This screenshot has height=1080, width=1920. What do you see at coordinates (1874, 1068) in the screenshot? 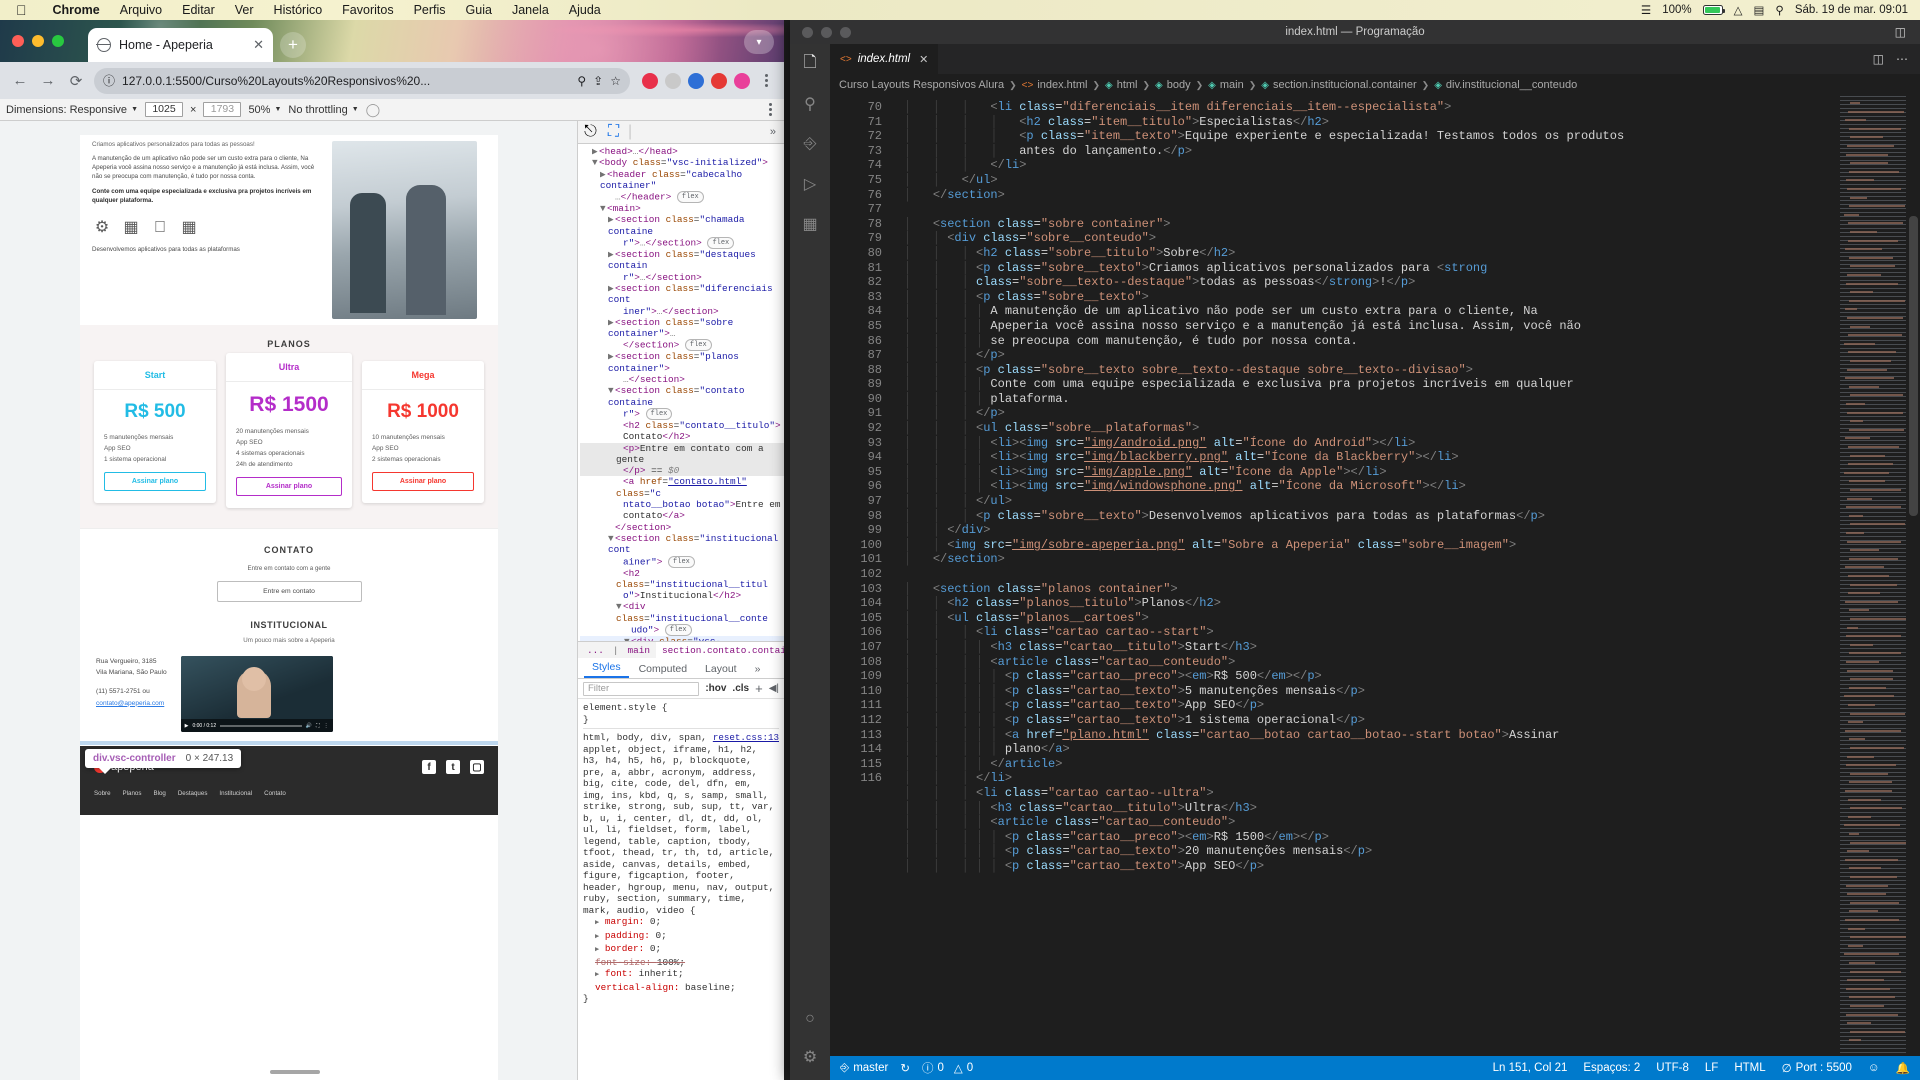
I see `feedback-icon: ☺` at bounding box center [1874, 1068].